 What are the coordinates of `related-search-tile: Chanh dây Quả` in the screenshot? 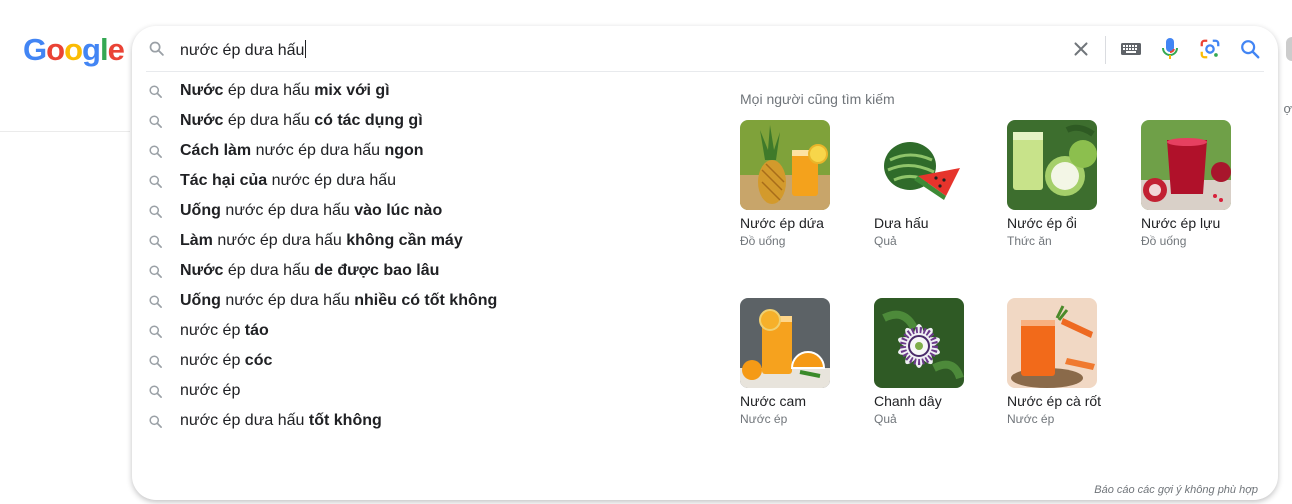 It's located at (934, 363).